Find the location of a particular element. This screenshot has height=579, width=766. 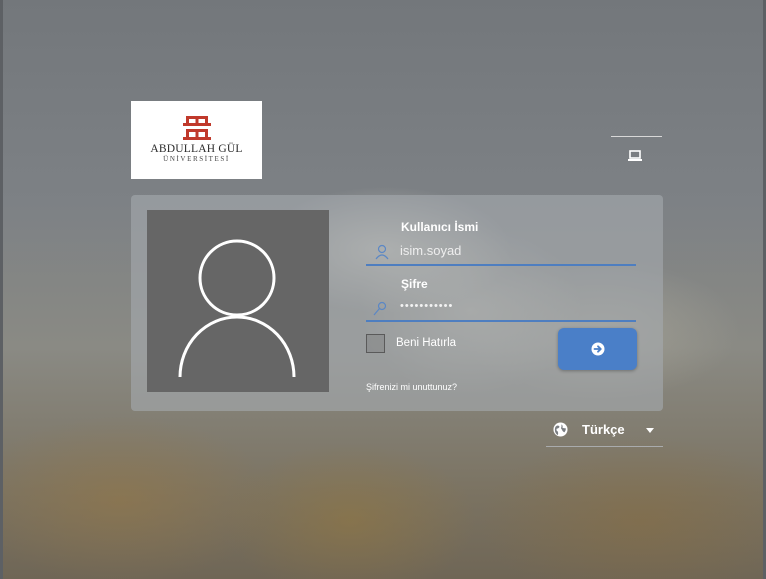

key-icon is located at coordinates (380, 308).